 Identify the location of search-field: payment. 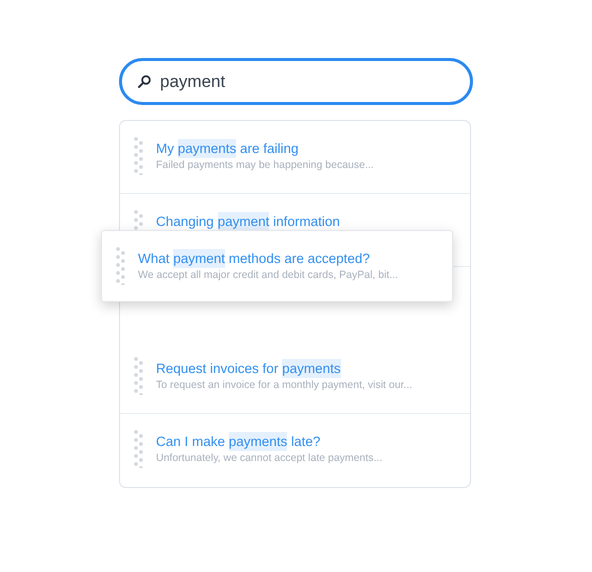
(296, 81).